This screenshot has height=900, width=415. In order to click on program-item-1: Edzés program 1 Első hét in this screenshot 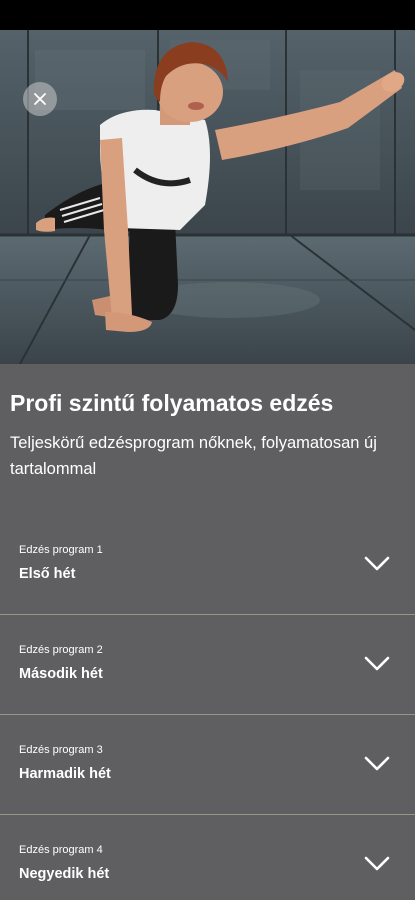, I will do `click(207, 565)`.